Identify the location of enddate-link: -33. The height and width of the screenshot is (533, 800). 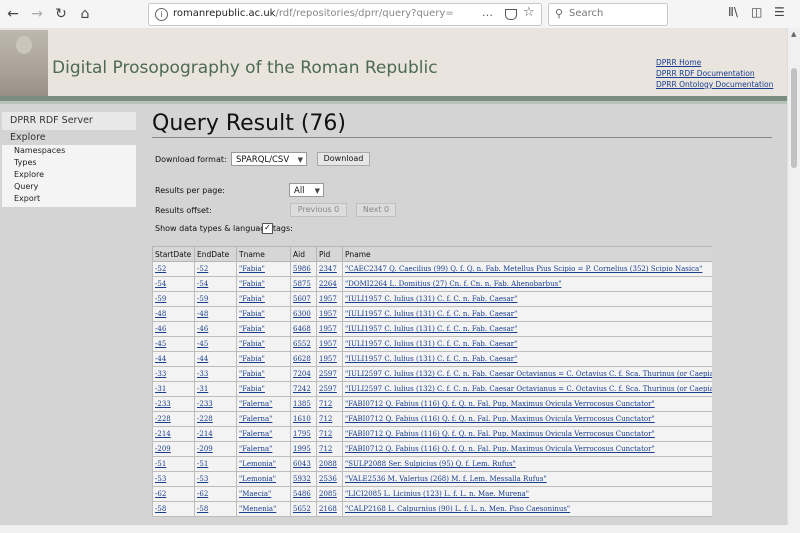
(202, 374).